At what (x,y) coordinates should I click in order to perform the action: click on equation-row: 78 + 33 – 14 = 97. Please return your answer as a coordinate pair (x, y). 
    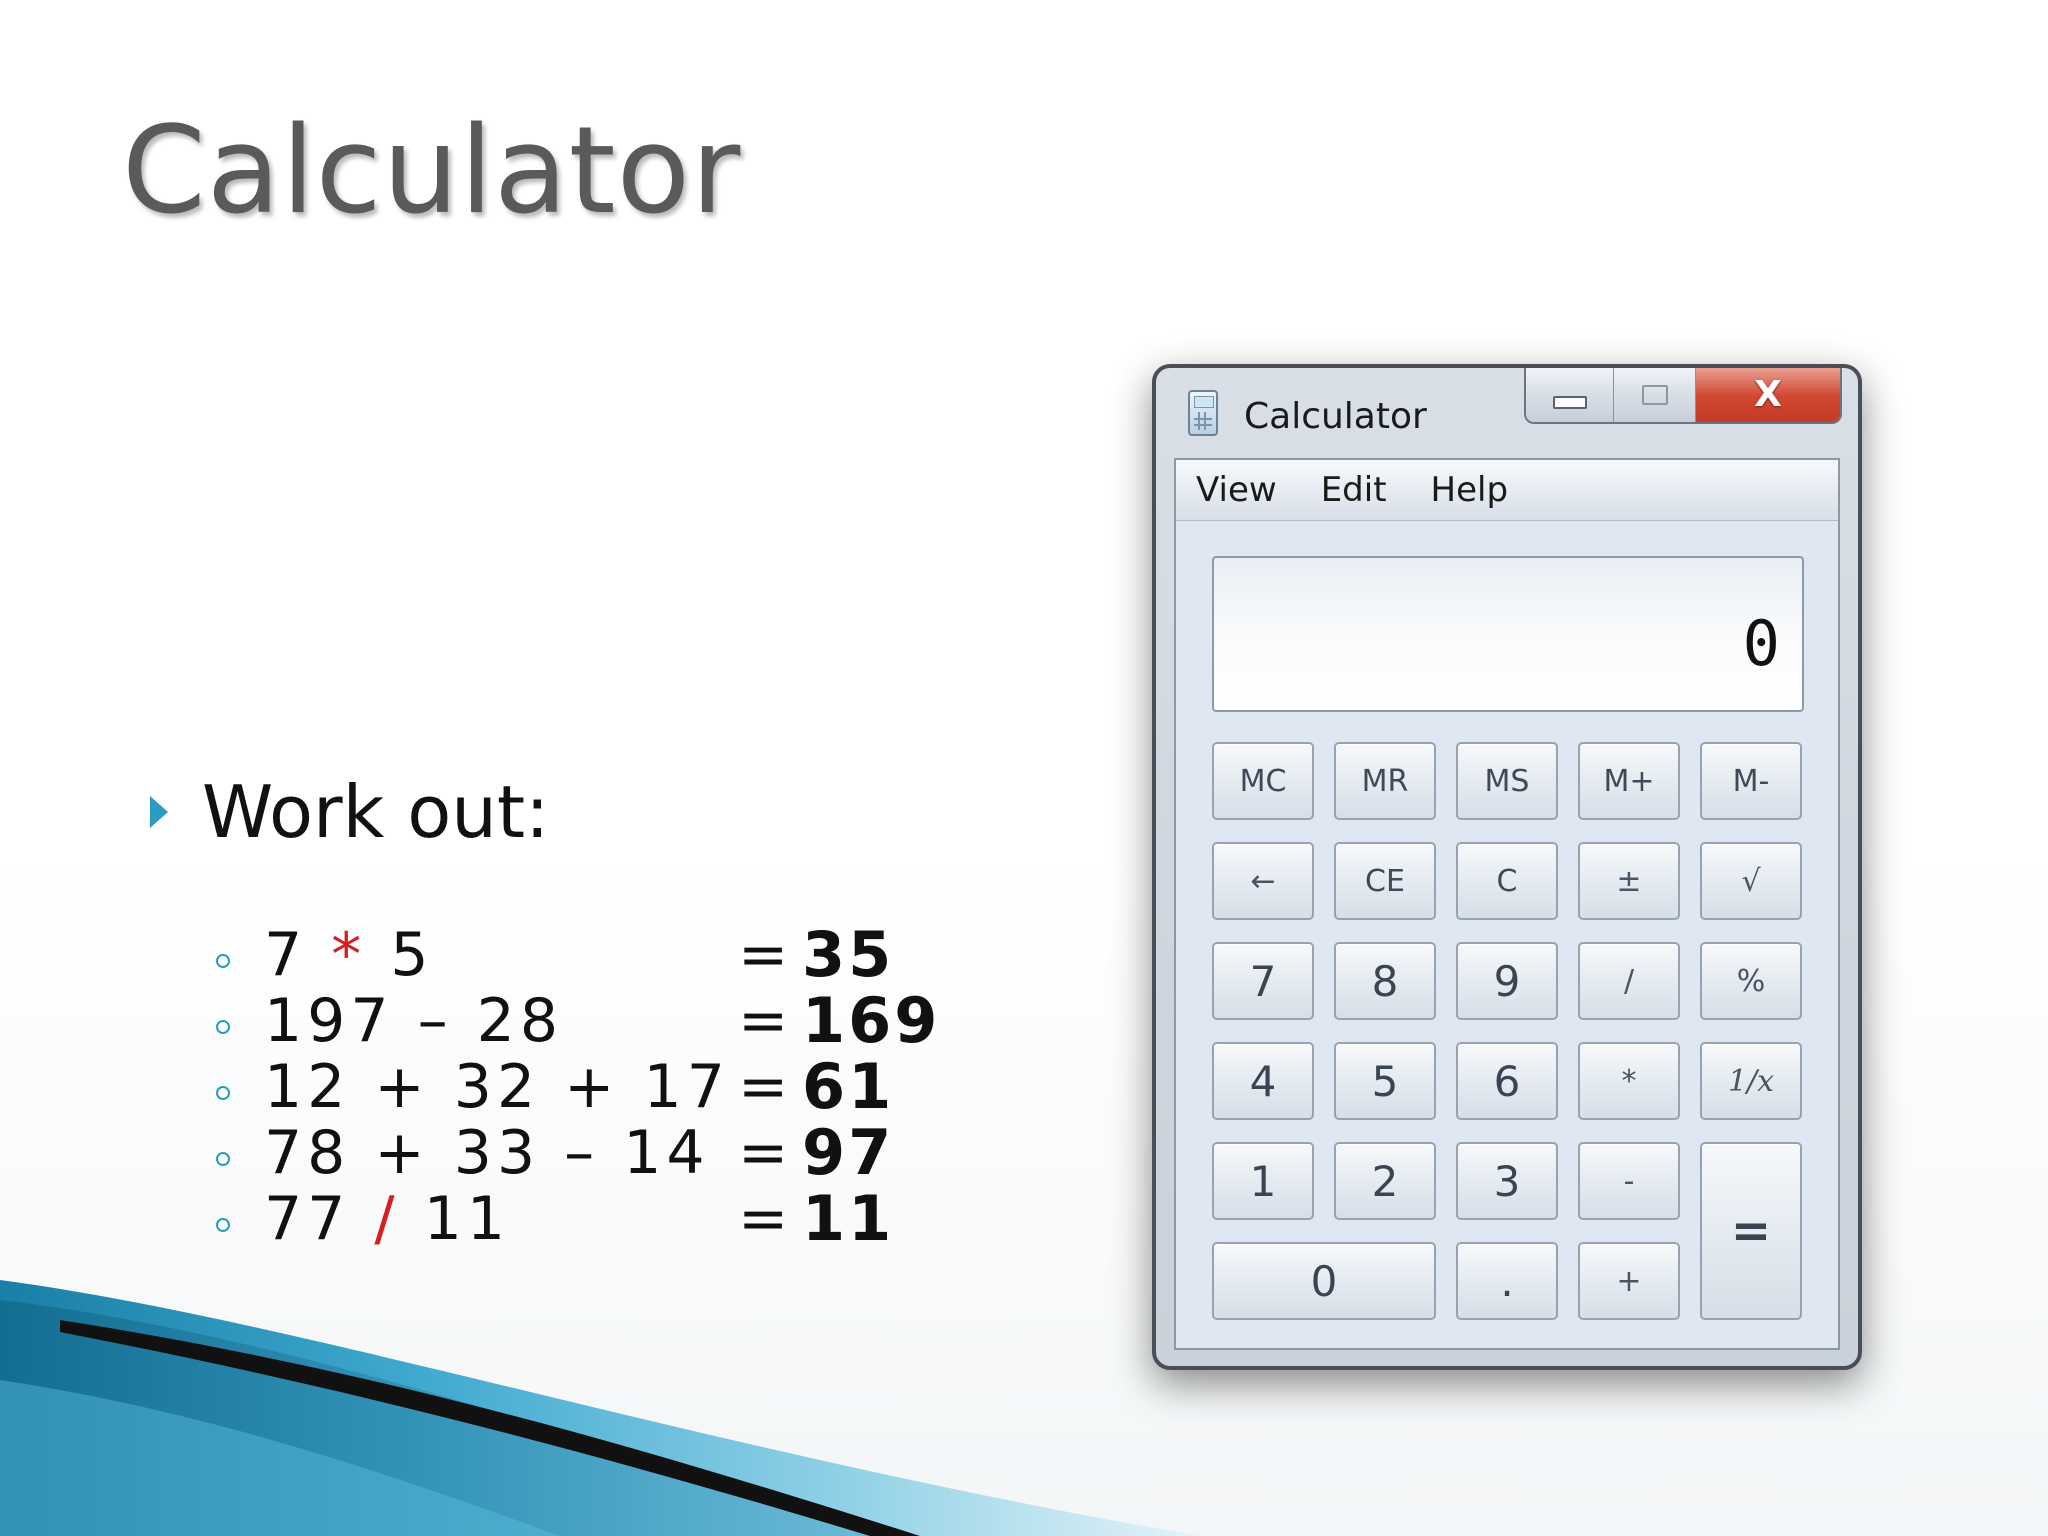
    Looking at the image, I should click on (590, 1153).